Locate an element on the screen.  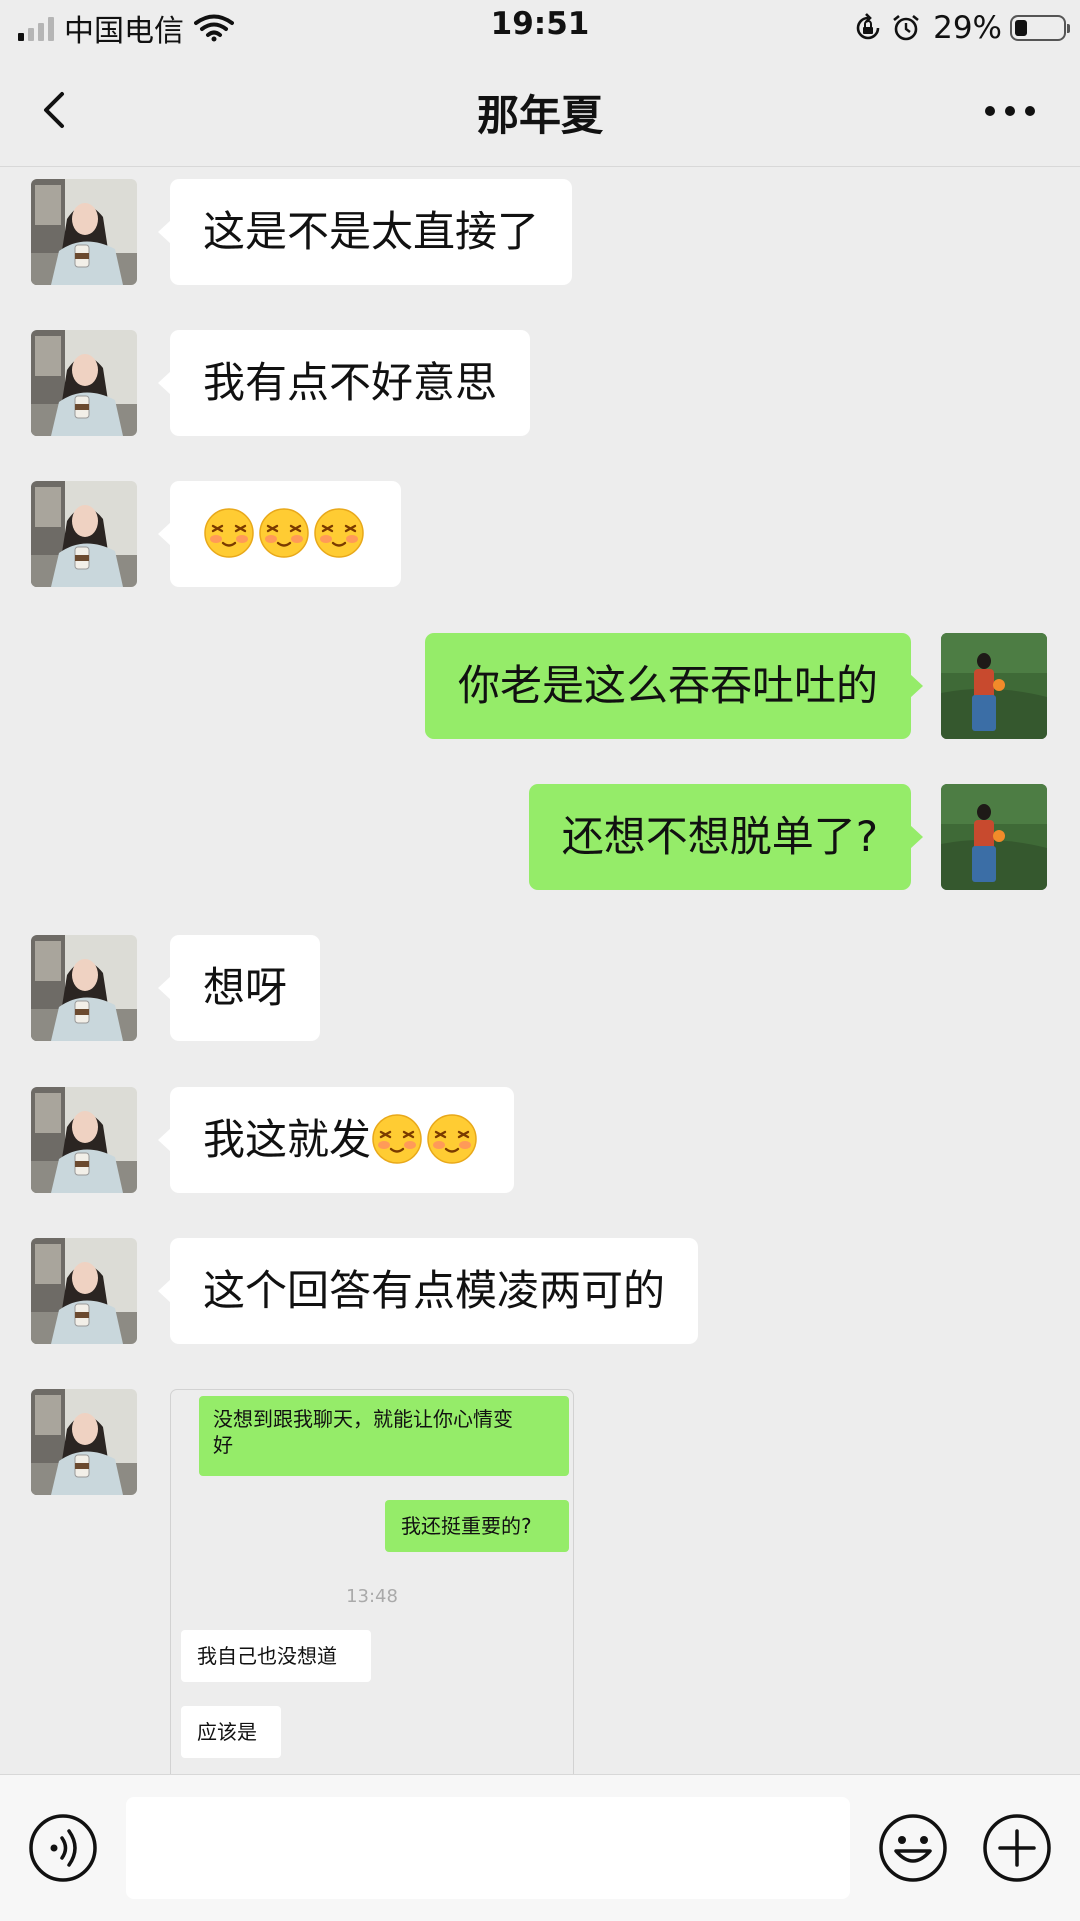
battery-icon is located at coordinates (1040, 28).